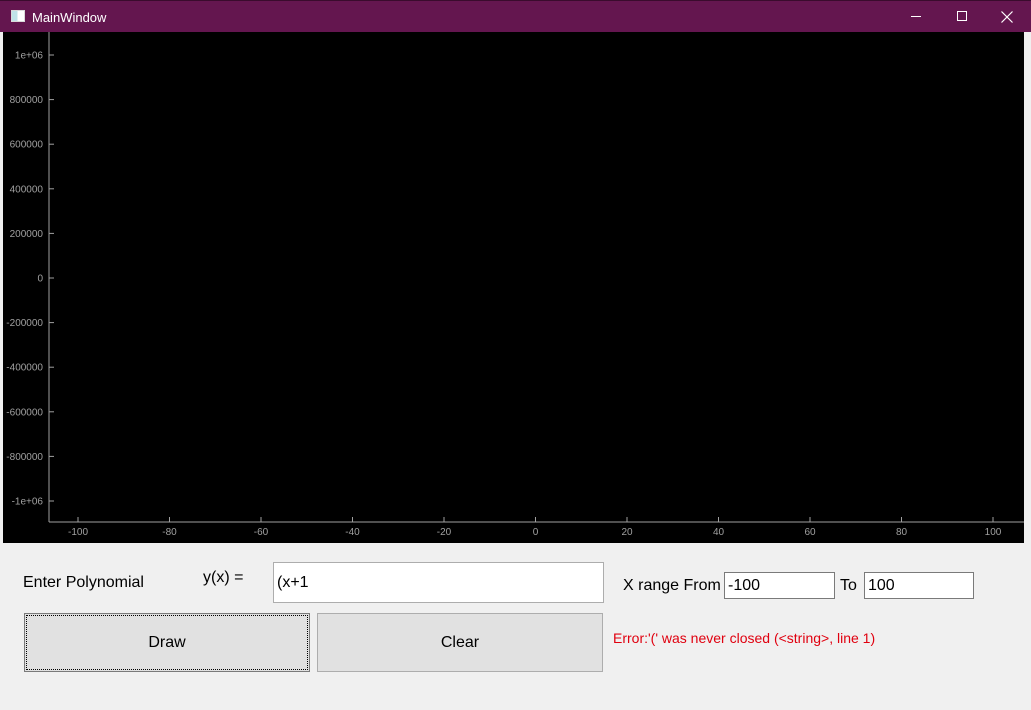 This screenshot has width=1031, height=710. What do you see at coordinates (779, 585) in the screenshot?
I see `x-from-input` at bounding box center [779, 585].